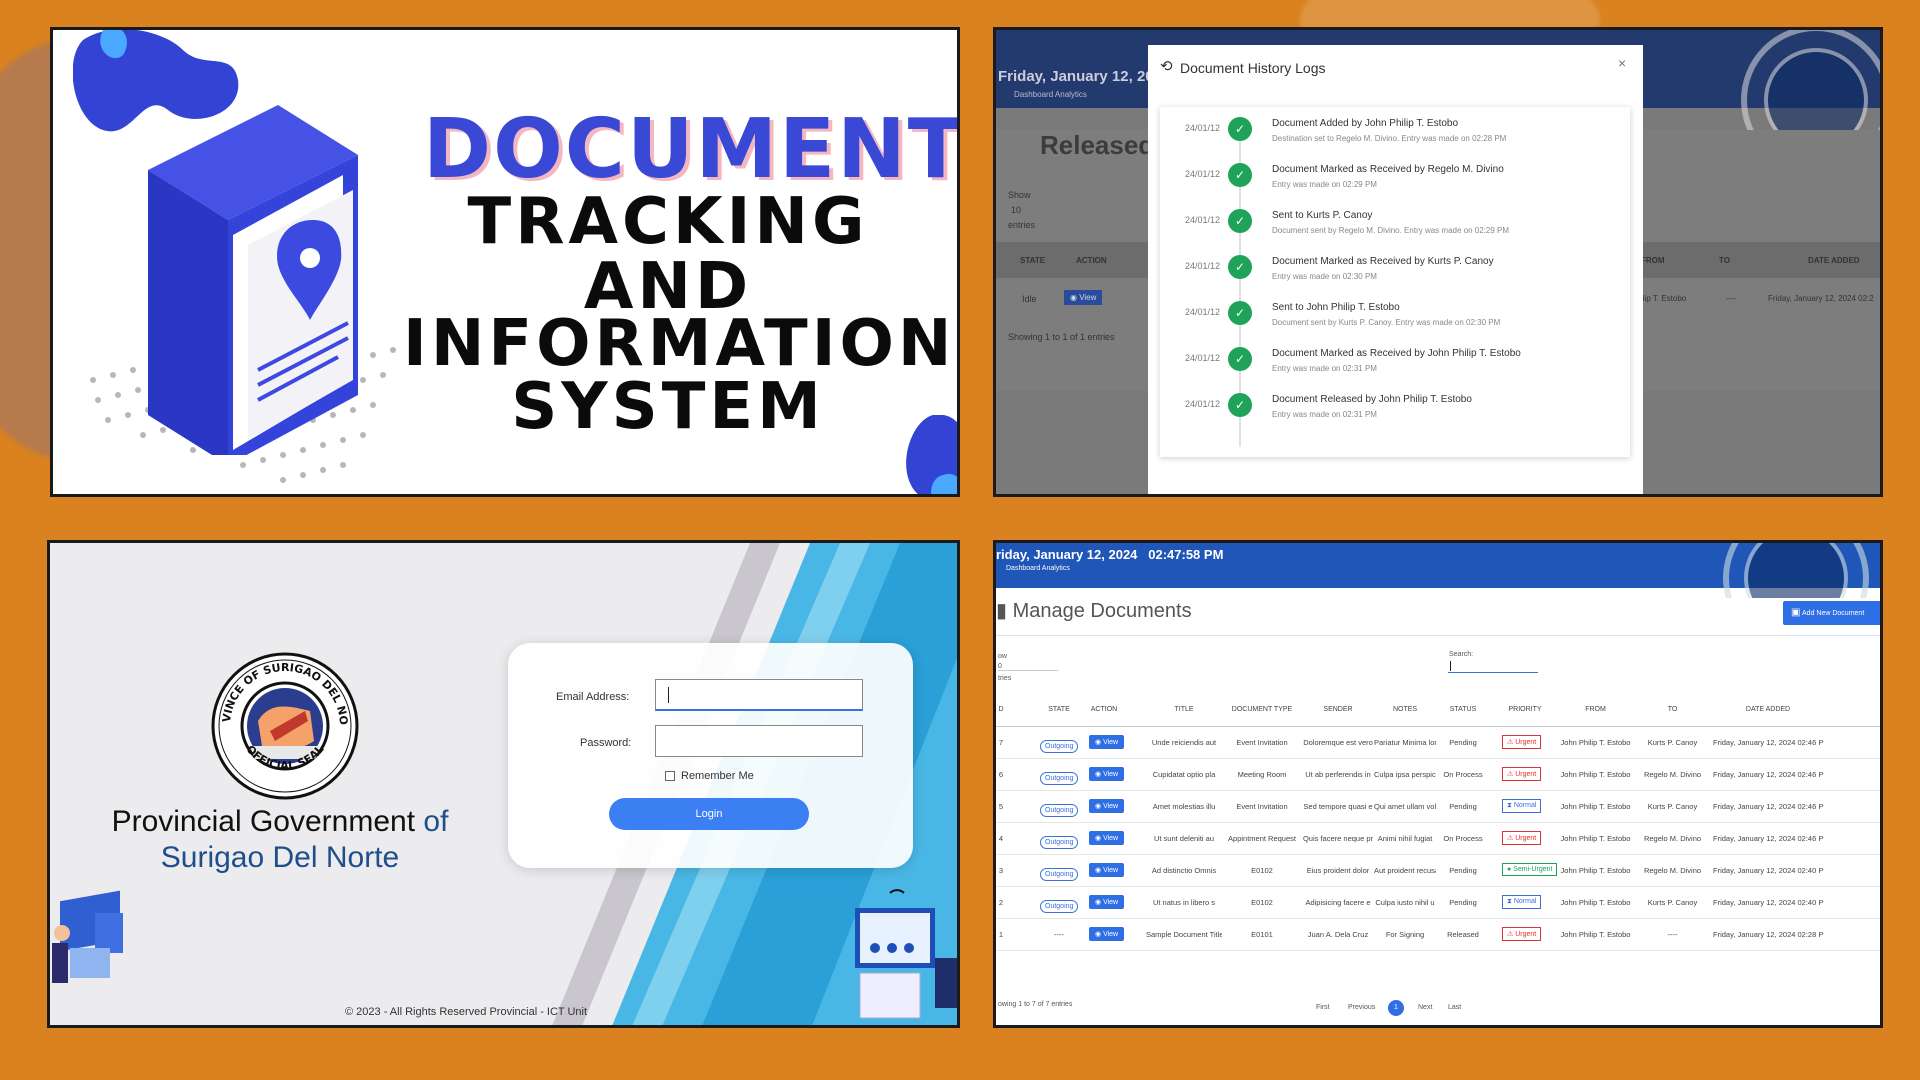 The width and height of the screenshot is (1920, 1080). Describe the element at coordinates (1184, 709) in the screenshot. I see `column-header: TITLE` at that location.